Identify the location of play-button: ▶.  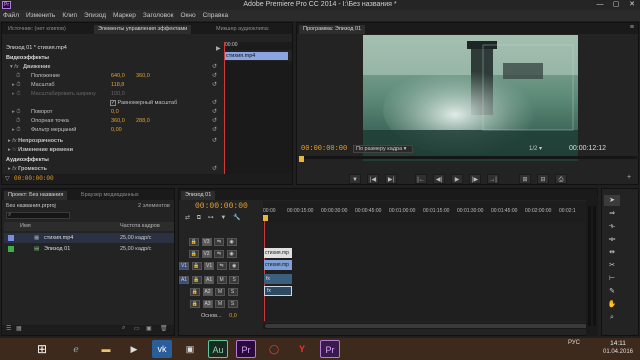
(457, 179).